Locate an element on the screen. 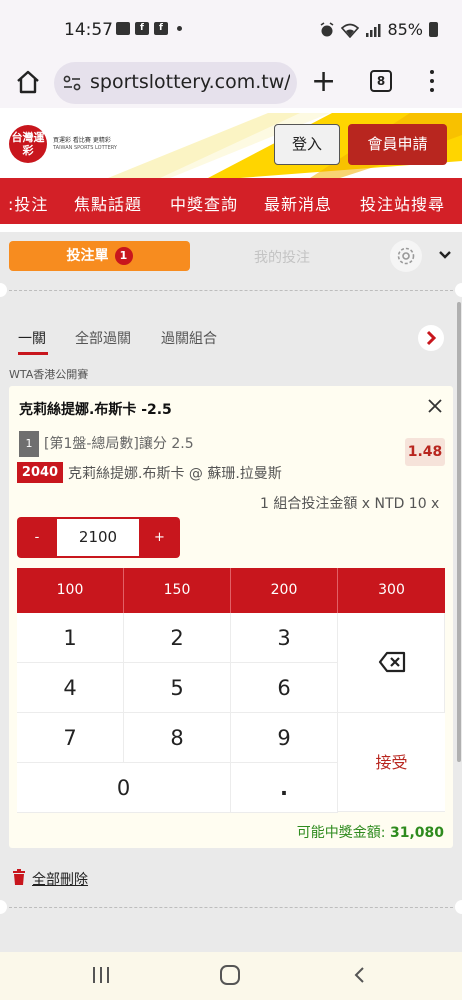 The image size is (462, 1000). browser-toolbar: sportslottery.com.tw/s + 8 is located at coordinates (231, 83).